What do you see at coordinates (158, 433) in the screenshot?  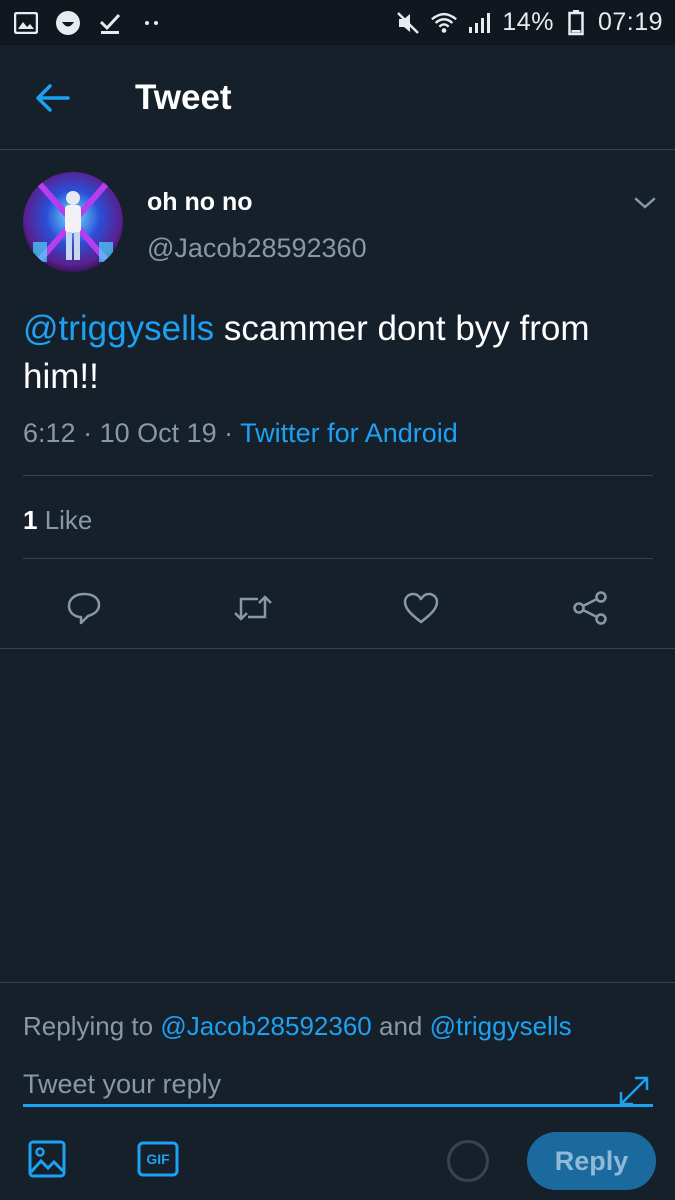 I see `tweet-date: 10 Oct 19` at bounding box center [158, 433].